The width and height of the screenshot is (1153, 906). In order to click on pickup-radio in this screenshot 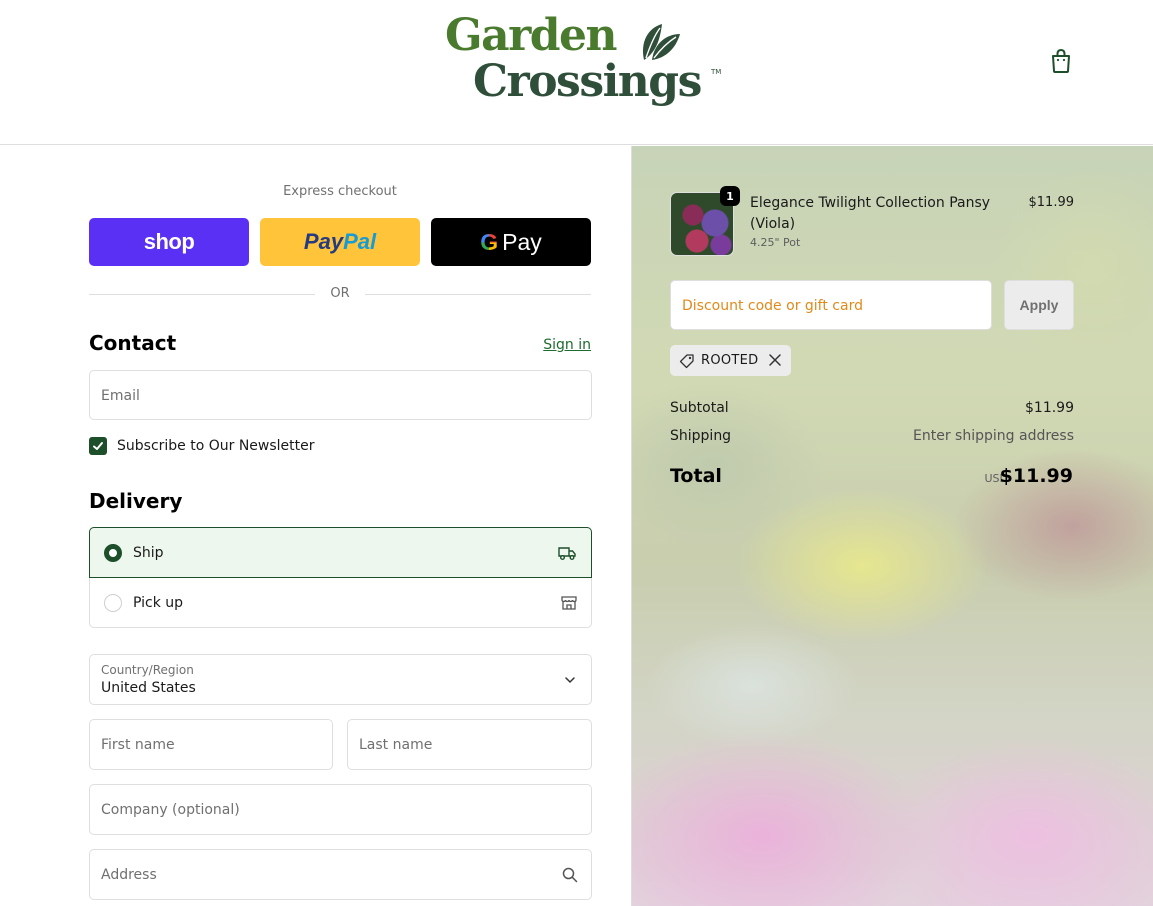, I will do `click(113, 603)`.